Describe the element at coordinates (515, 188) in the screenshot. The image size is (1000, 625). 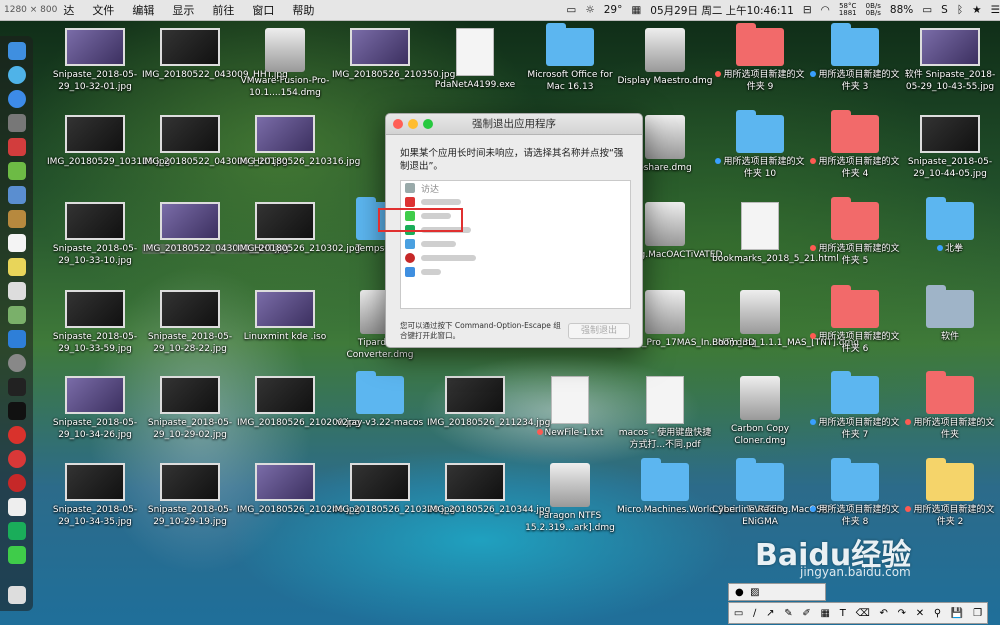
I see `list-item: 访达` at that location.